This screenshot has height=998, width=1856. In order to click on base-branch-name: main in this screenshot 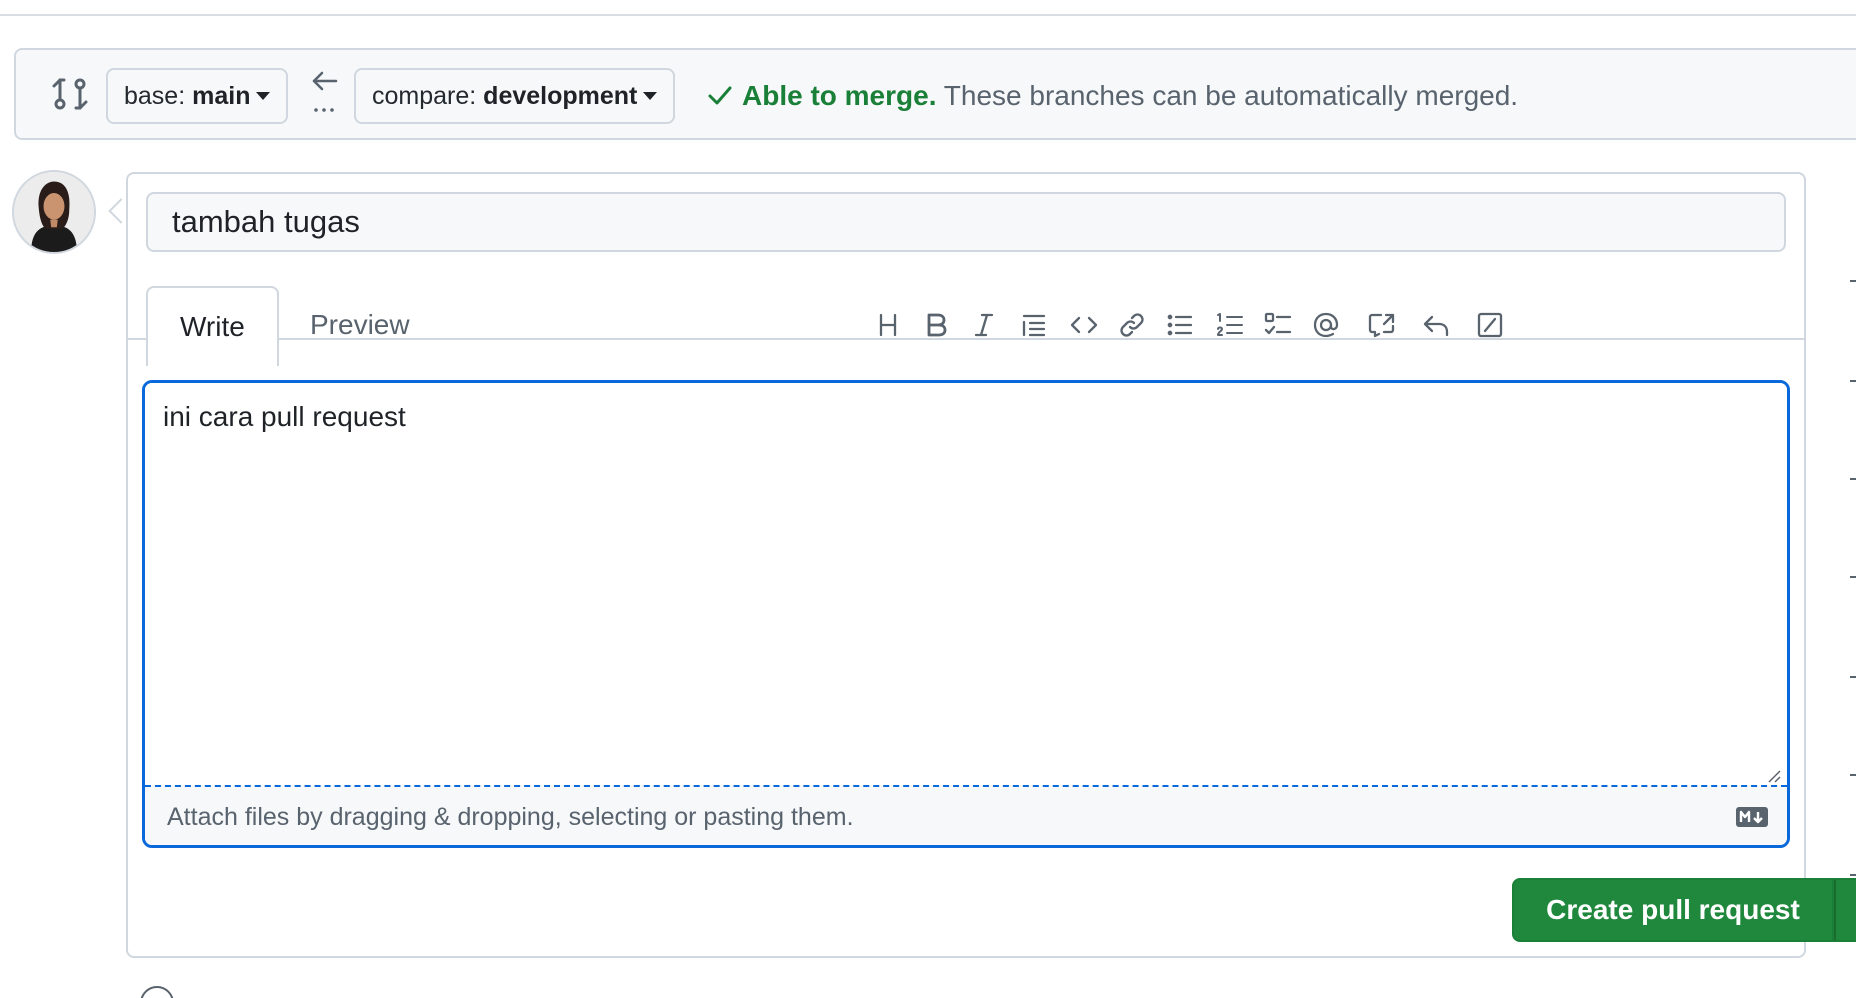, I will do `click(221, 96)`.